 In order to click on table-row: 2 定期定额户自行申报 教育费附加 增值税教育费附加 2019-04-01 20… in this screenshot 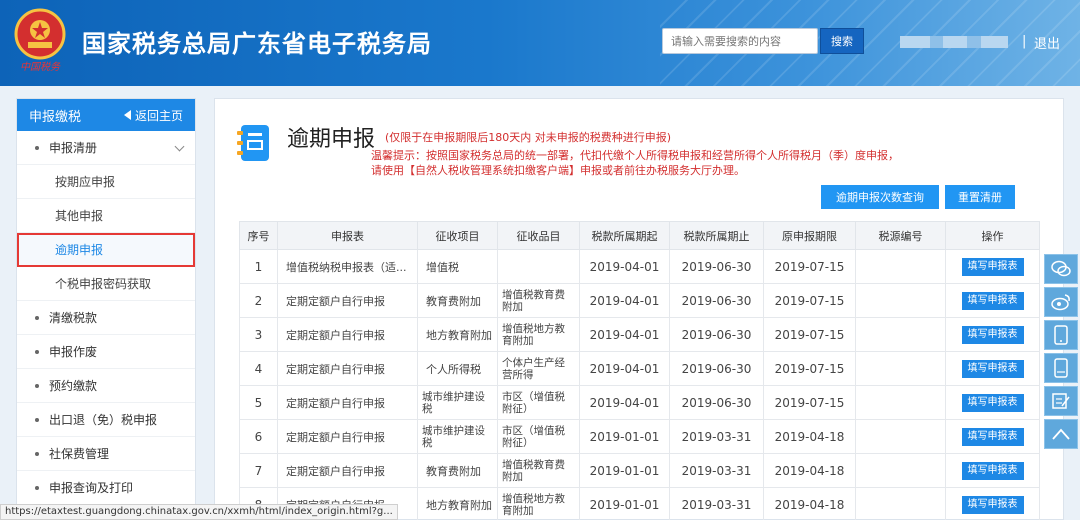, I will do `click(639, 300)`.